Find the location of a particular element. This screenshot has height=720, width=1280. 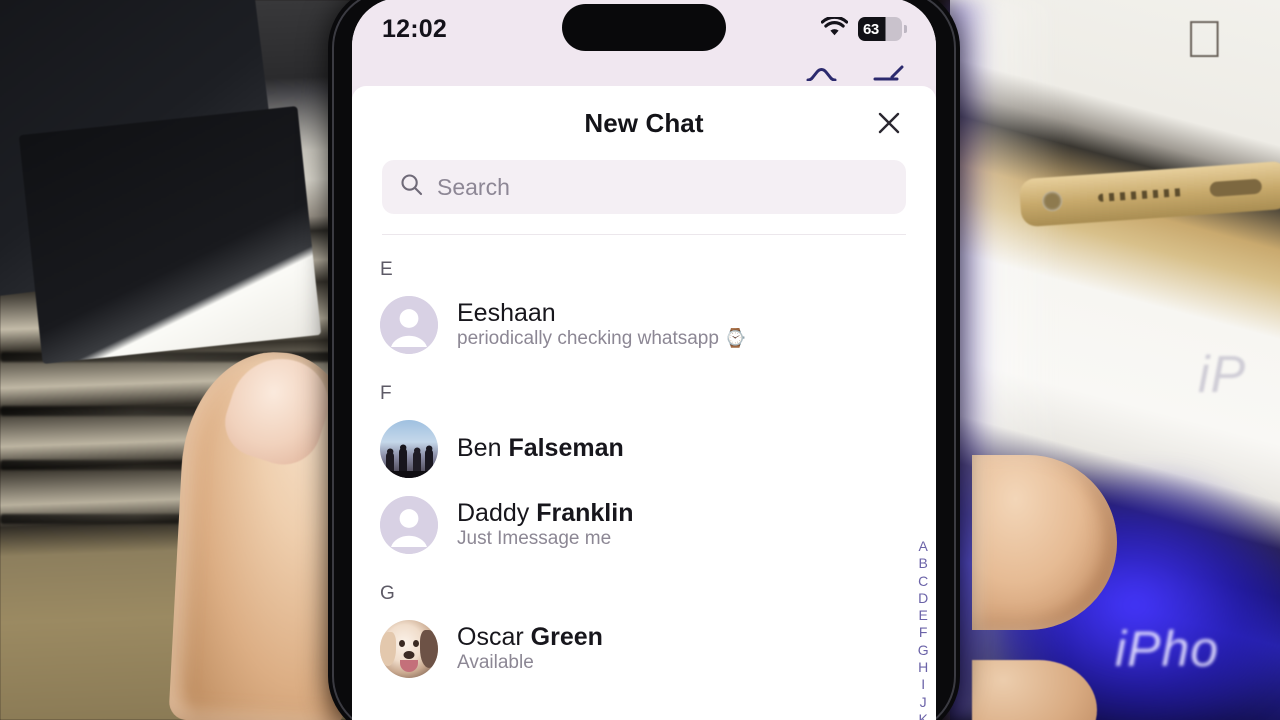

contact-row-eeshaan: Eeshaan periodically checking whatsapp ⌚ is located at coordinates (644, 325).